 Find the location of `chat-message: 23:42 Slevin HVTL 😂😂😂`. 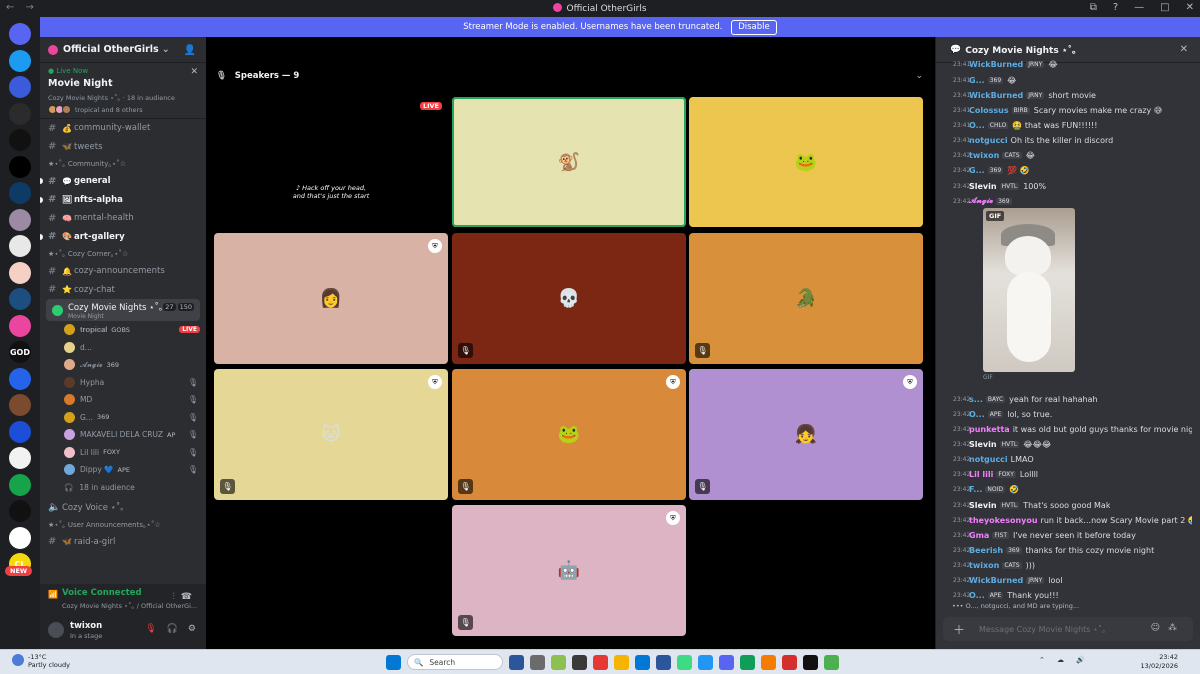

chat-message: 23:42 Slevin HVTL 😂😂😂 is located at coordinates (1072, 444).